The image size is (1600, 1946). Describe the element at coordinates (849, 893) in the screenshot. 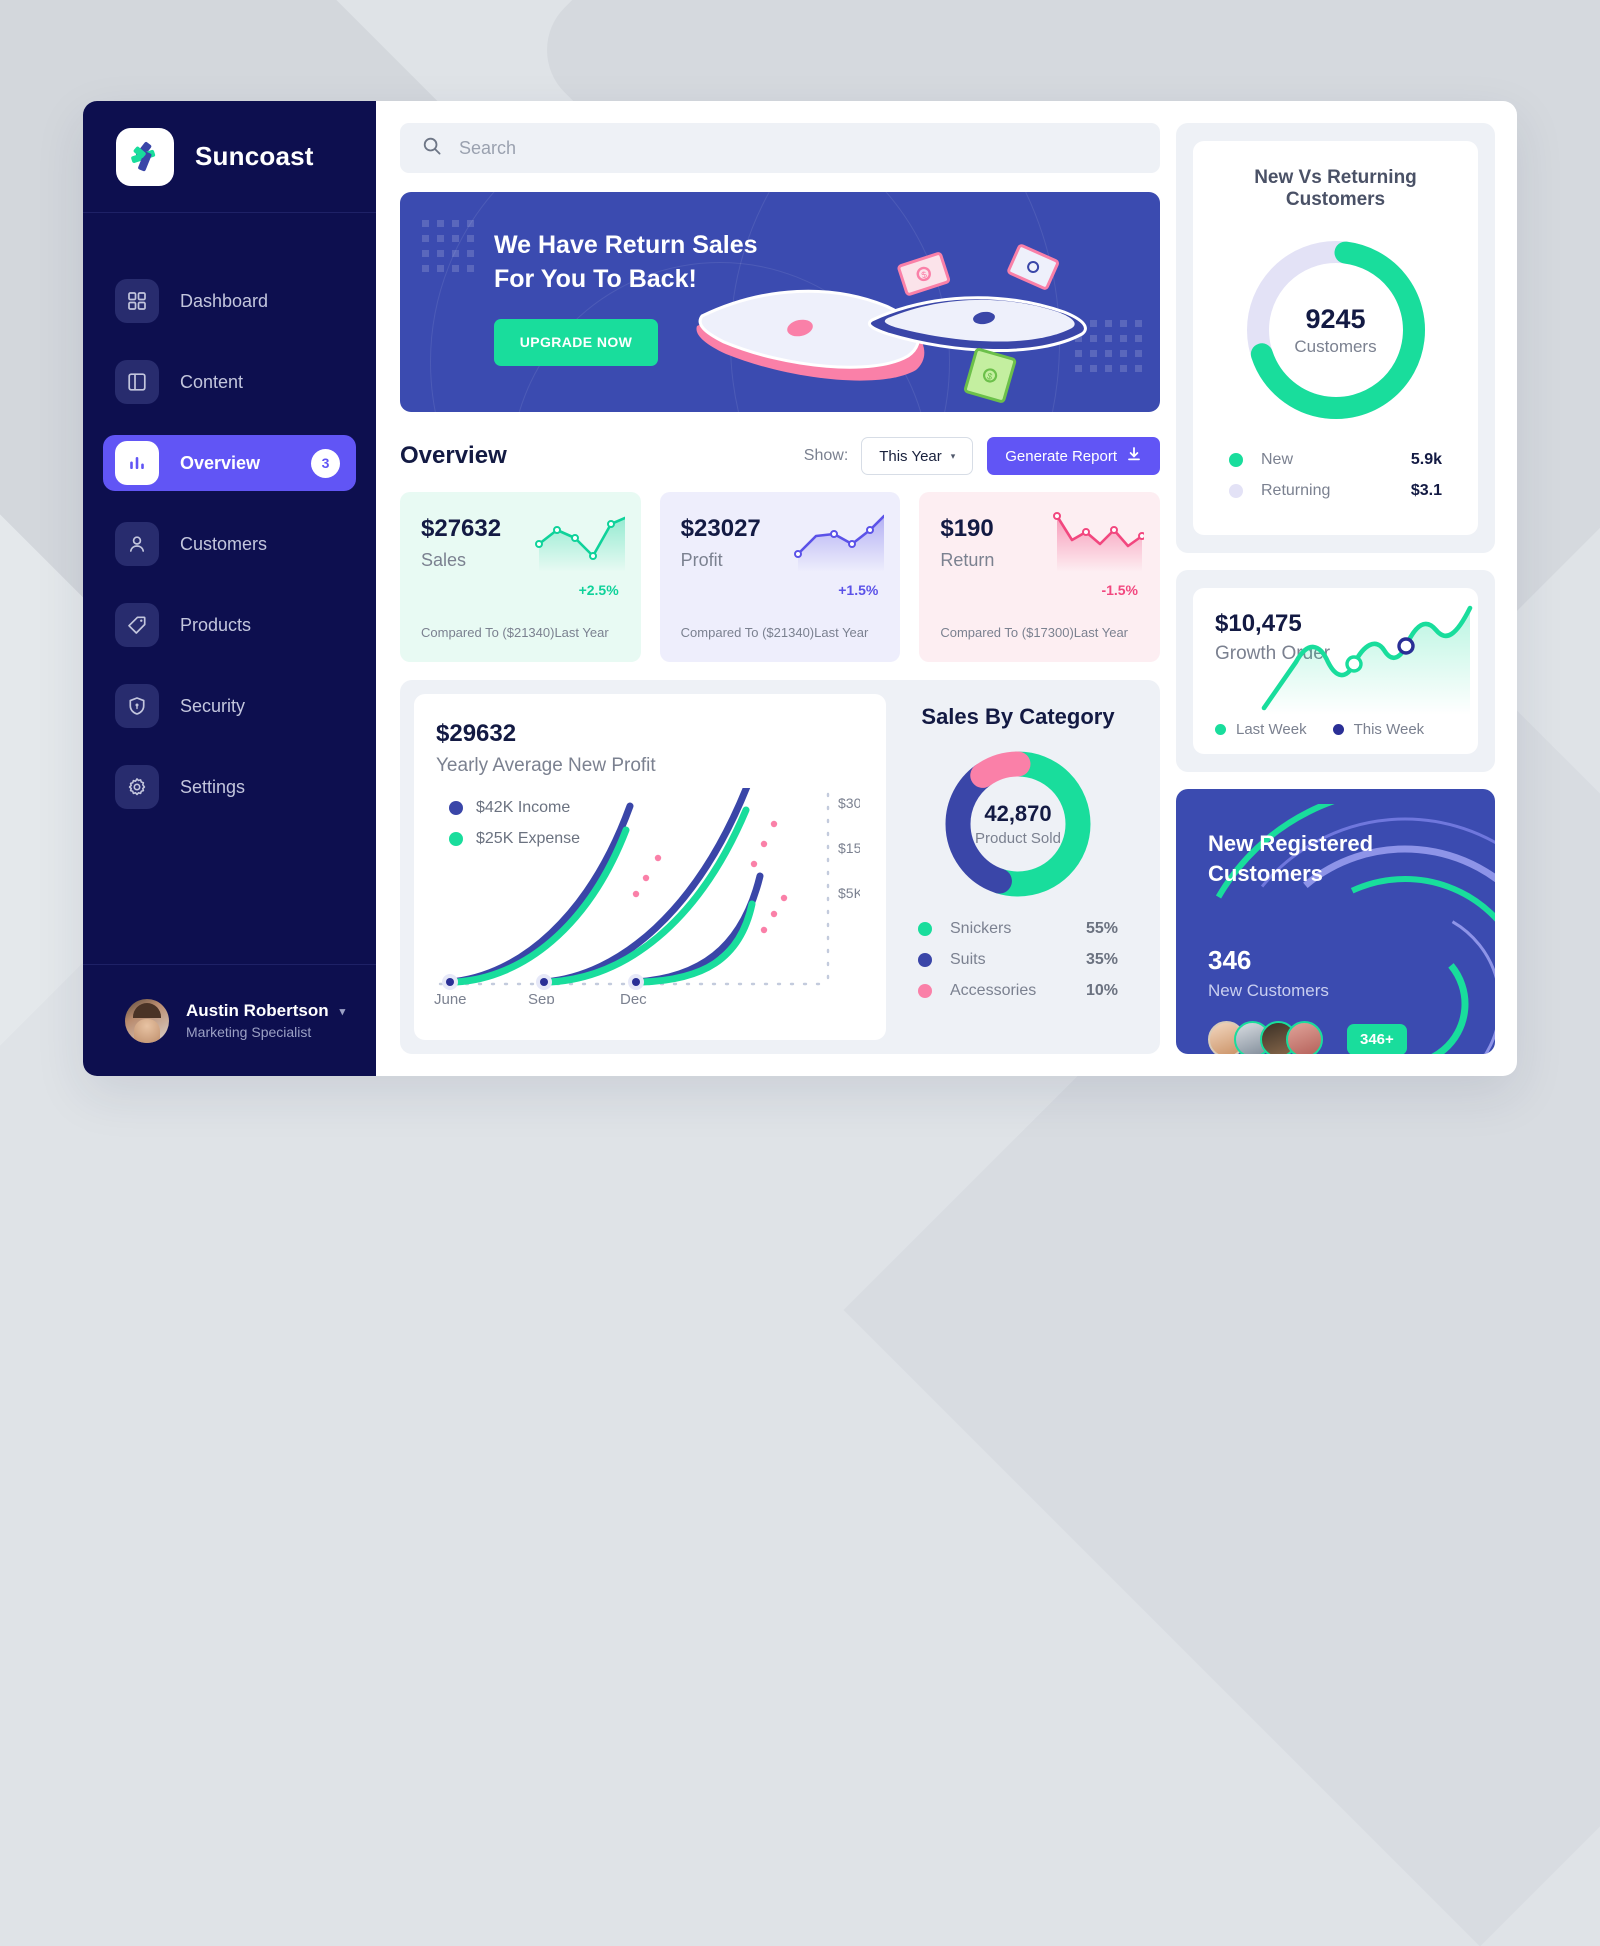

I see `svg-text: $5K` at that location.